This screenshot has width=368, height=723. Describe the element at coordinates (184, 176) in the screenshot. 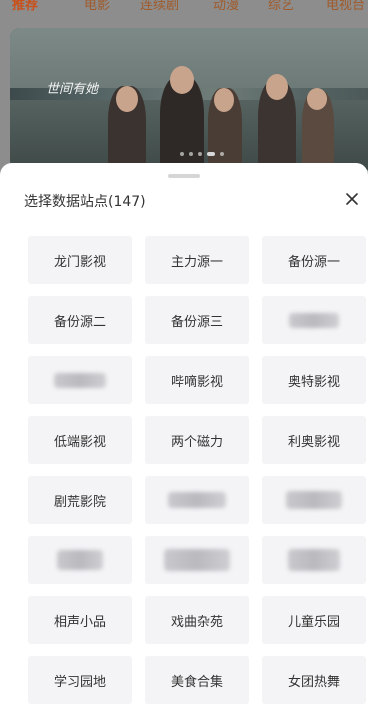

I see `drag-handle` at that location.